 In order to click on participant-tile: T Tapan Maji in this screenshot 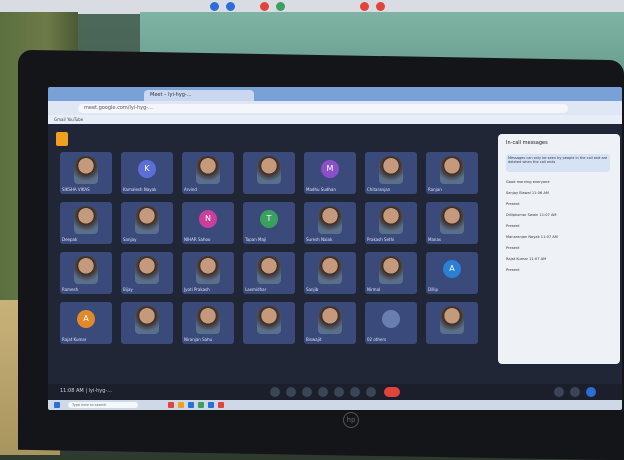, I will do `click(269, 223)`.